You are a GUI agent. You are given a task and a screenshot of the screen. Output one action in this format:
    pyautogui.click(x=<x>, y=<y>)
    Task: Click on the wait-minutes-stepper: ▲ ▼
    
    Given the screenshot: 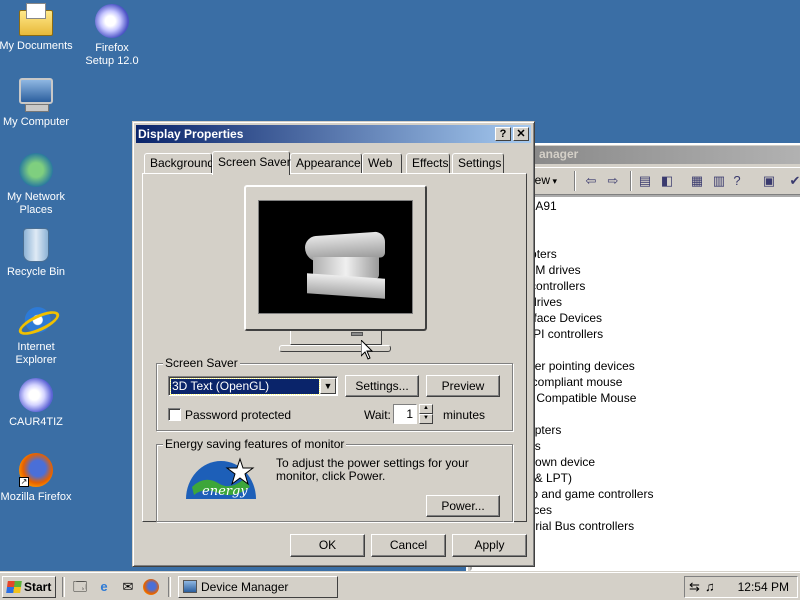 What is the action you would take?
    pyautogui.click(x=426, y=414)
    